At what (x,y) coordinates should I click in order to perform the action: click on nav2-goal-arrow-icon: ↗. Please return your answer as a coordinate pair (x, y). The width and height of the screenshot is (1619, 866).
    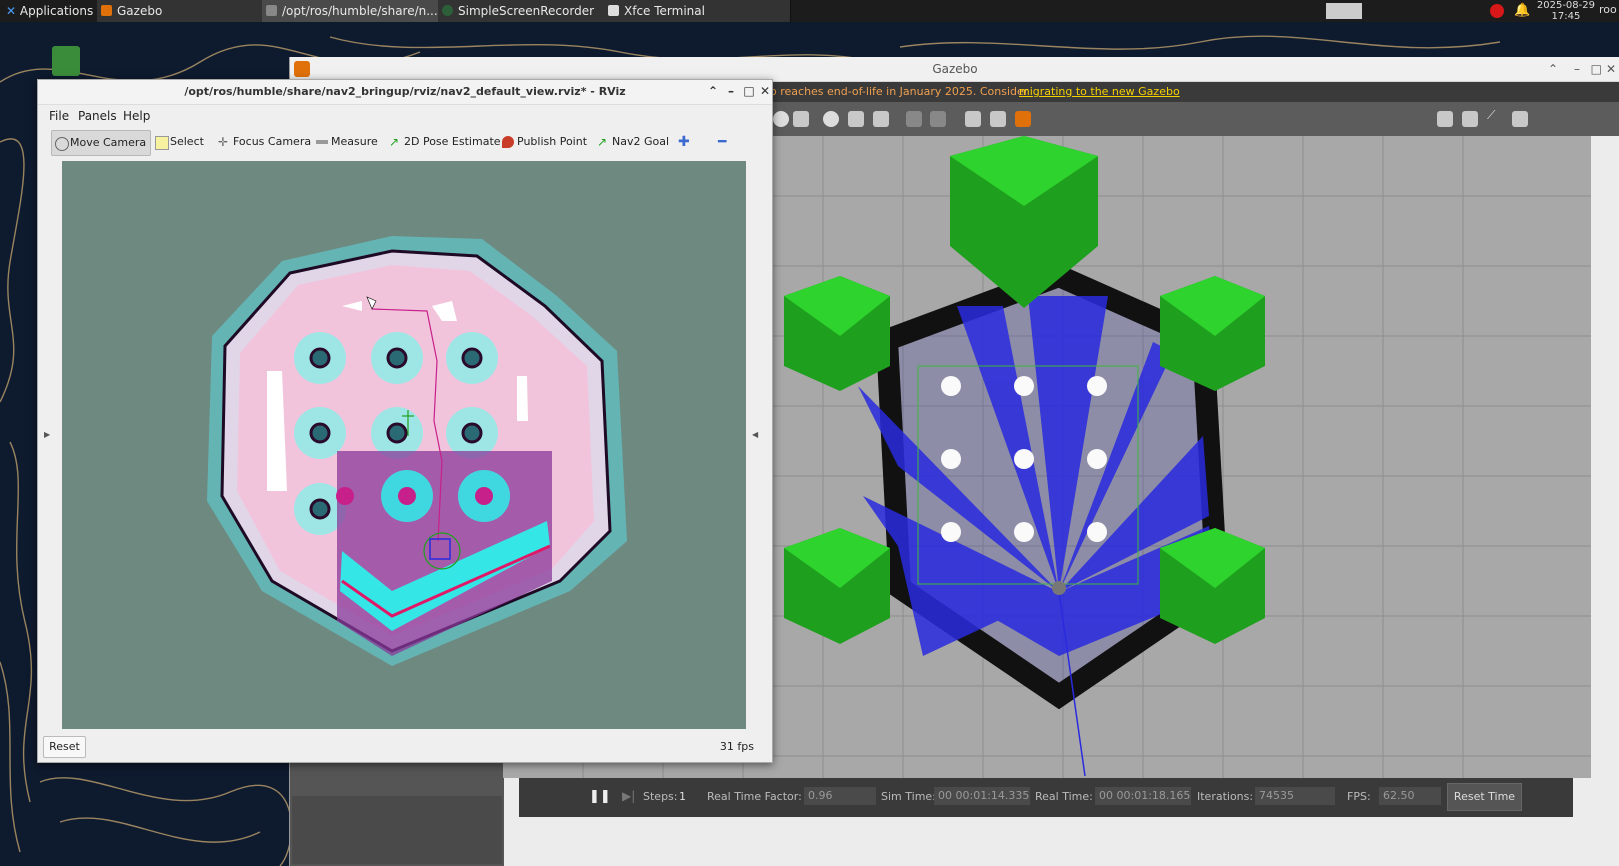
    Looking at the image, I should click on (602, 142).